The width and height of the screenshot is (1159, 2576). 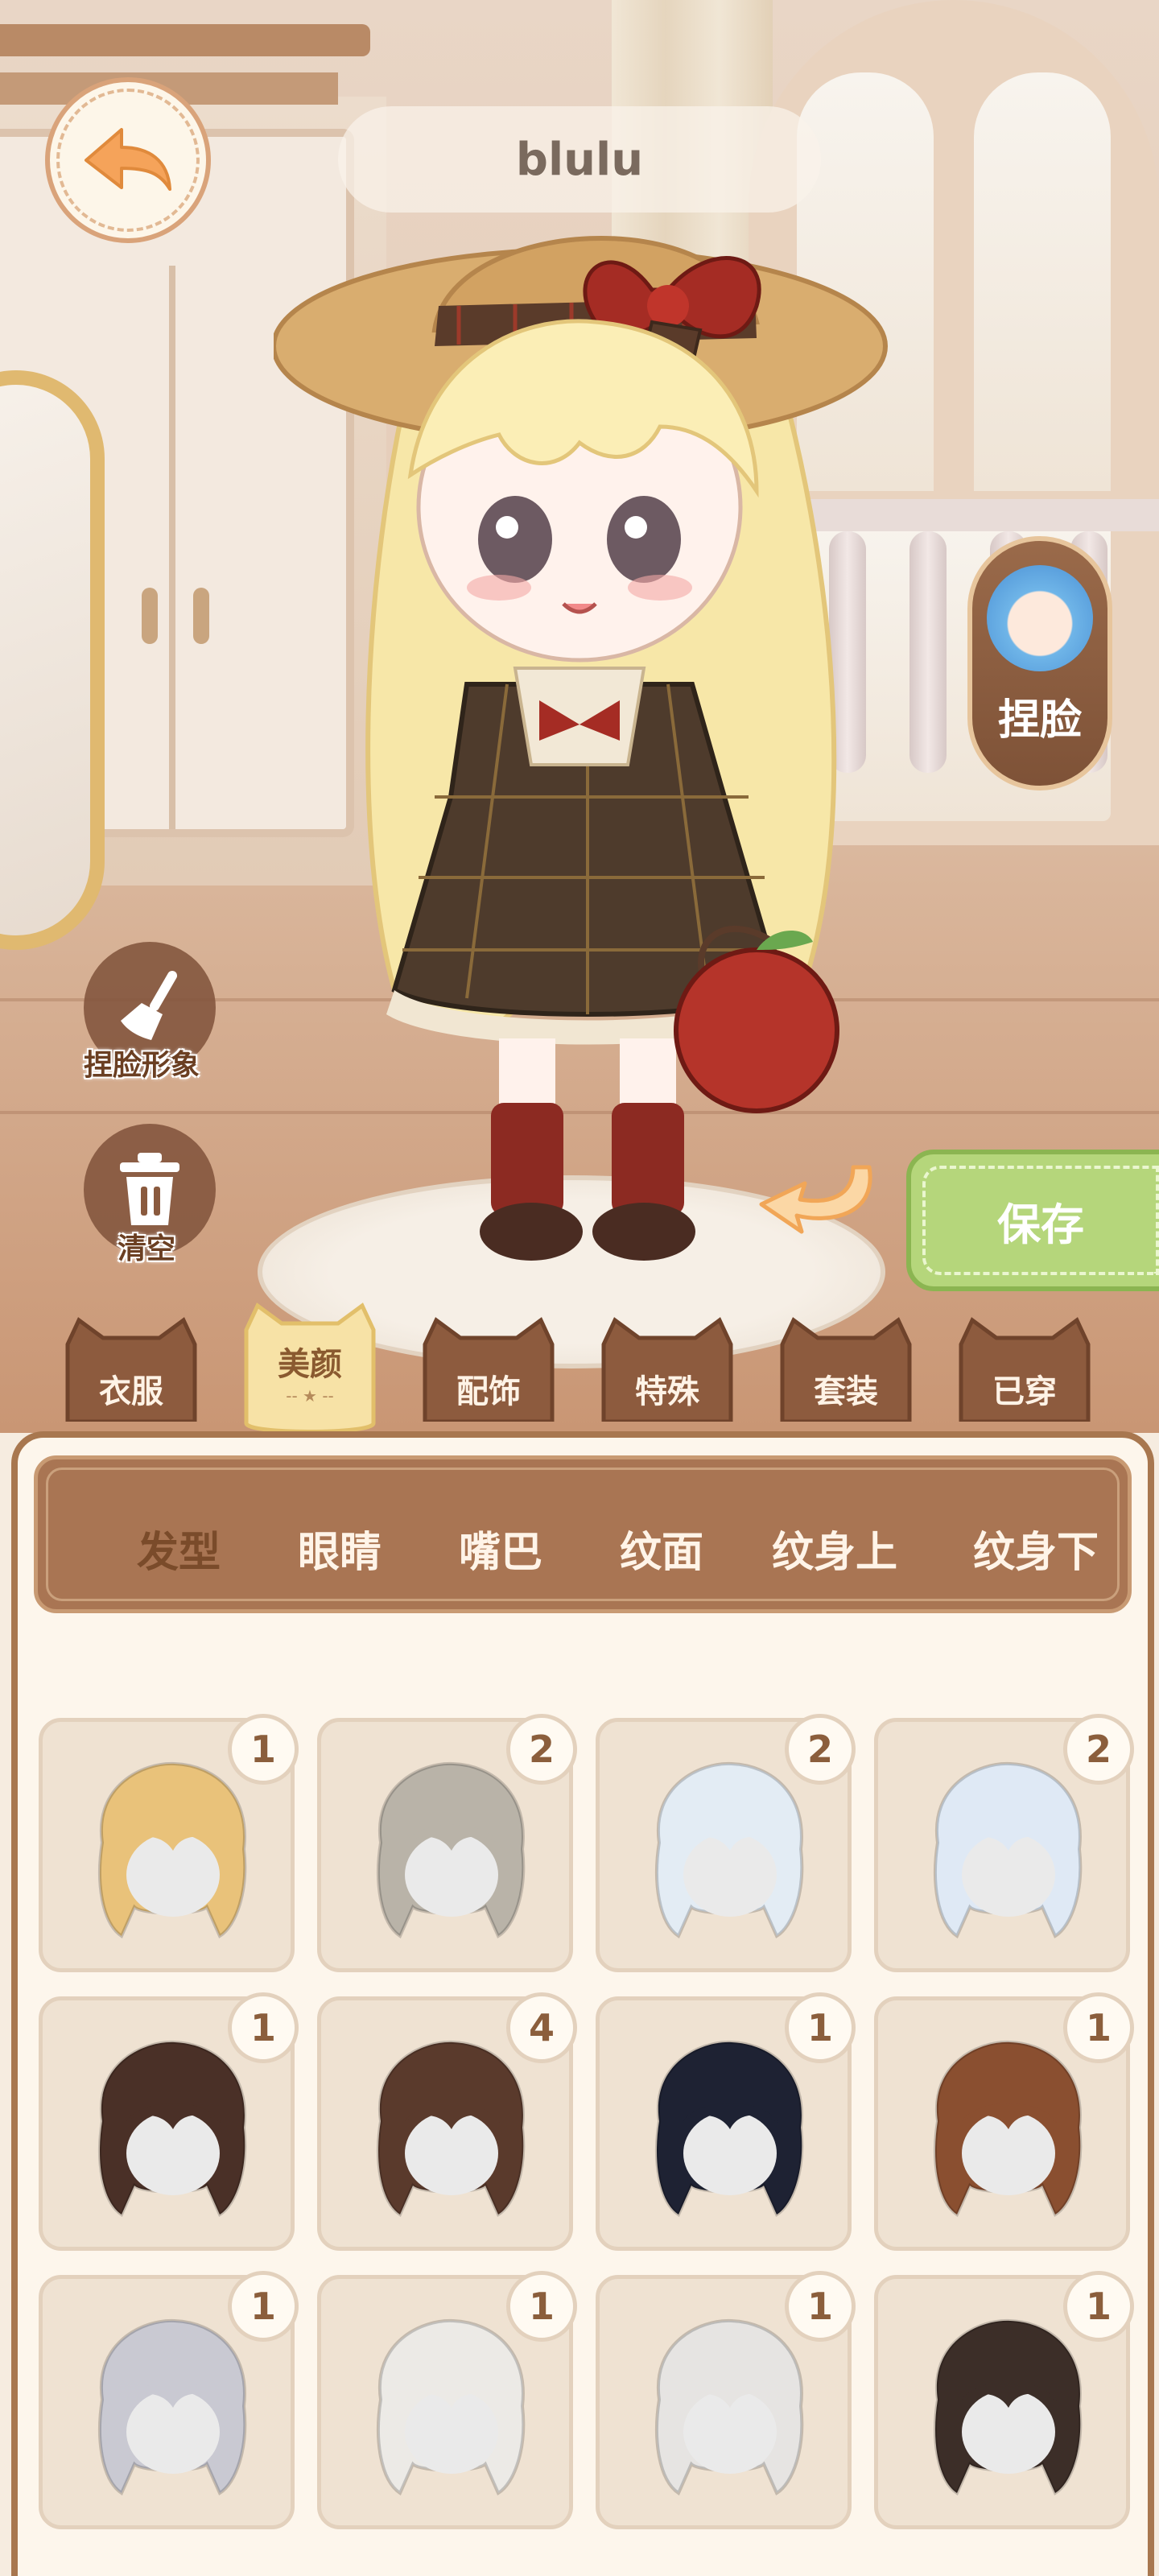 What do you see at coordinates (149, 1189) in the screenshot?
I see `trash-icon` at bounding box center [149, 1189].